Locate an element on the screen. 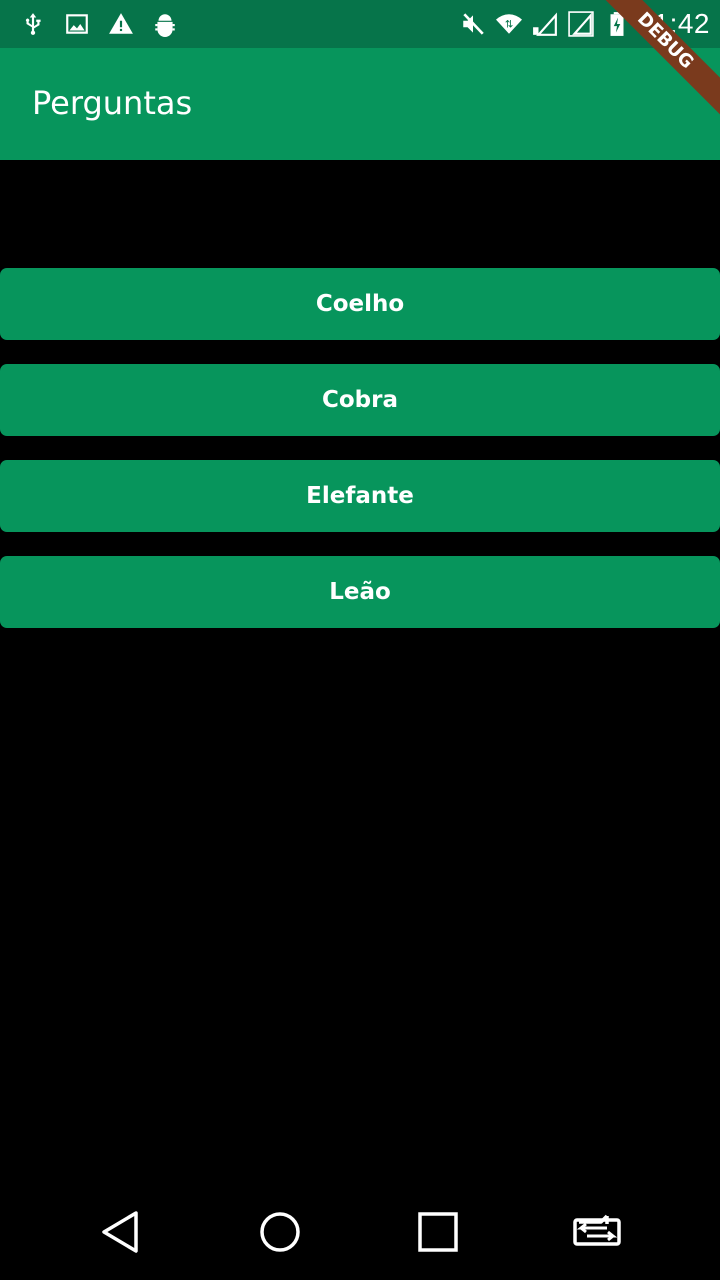  home-button is located at coordinates (280, 1232).